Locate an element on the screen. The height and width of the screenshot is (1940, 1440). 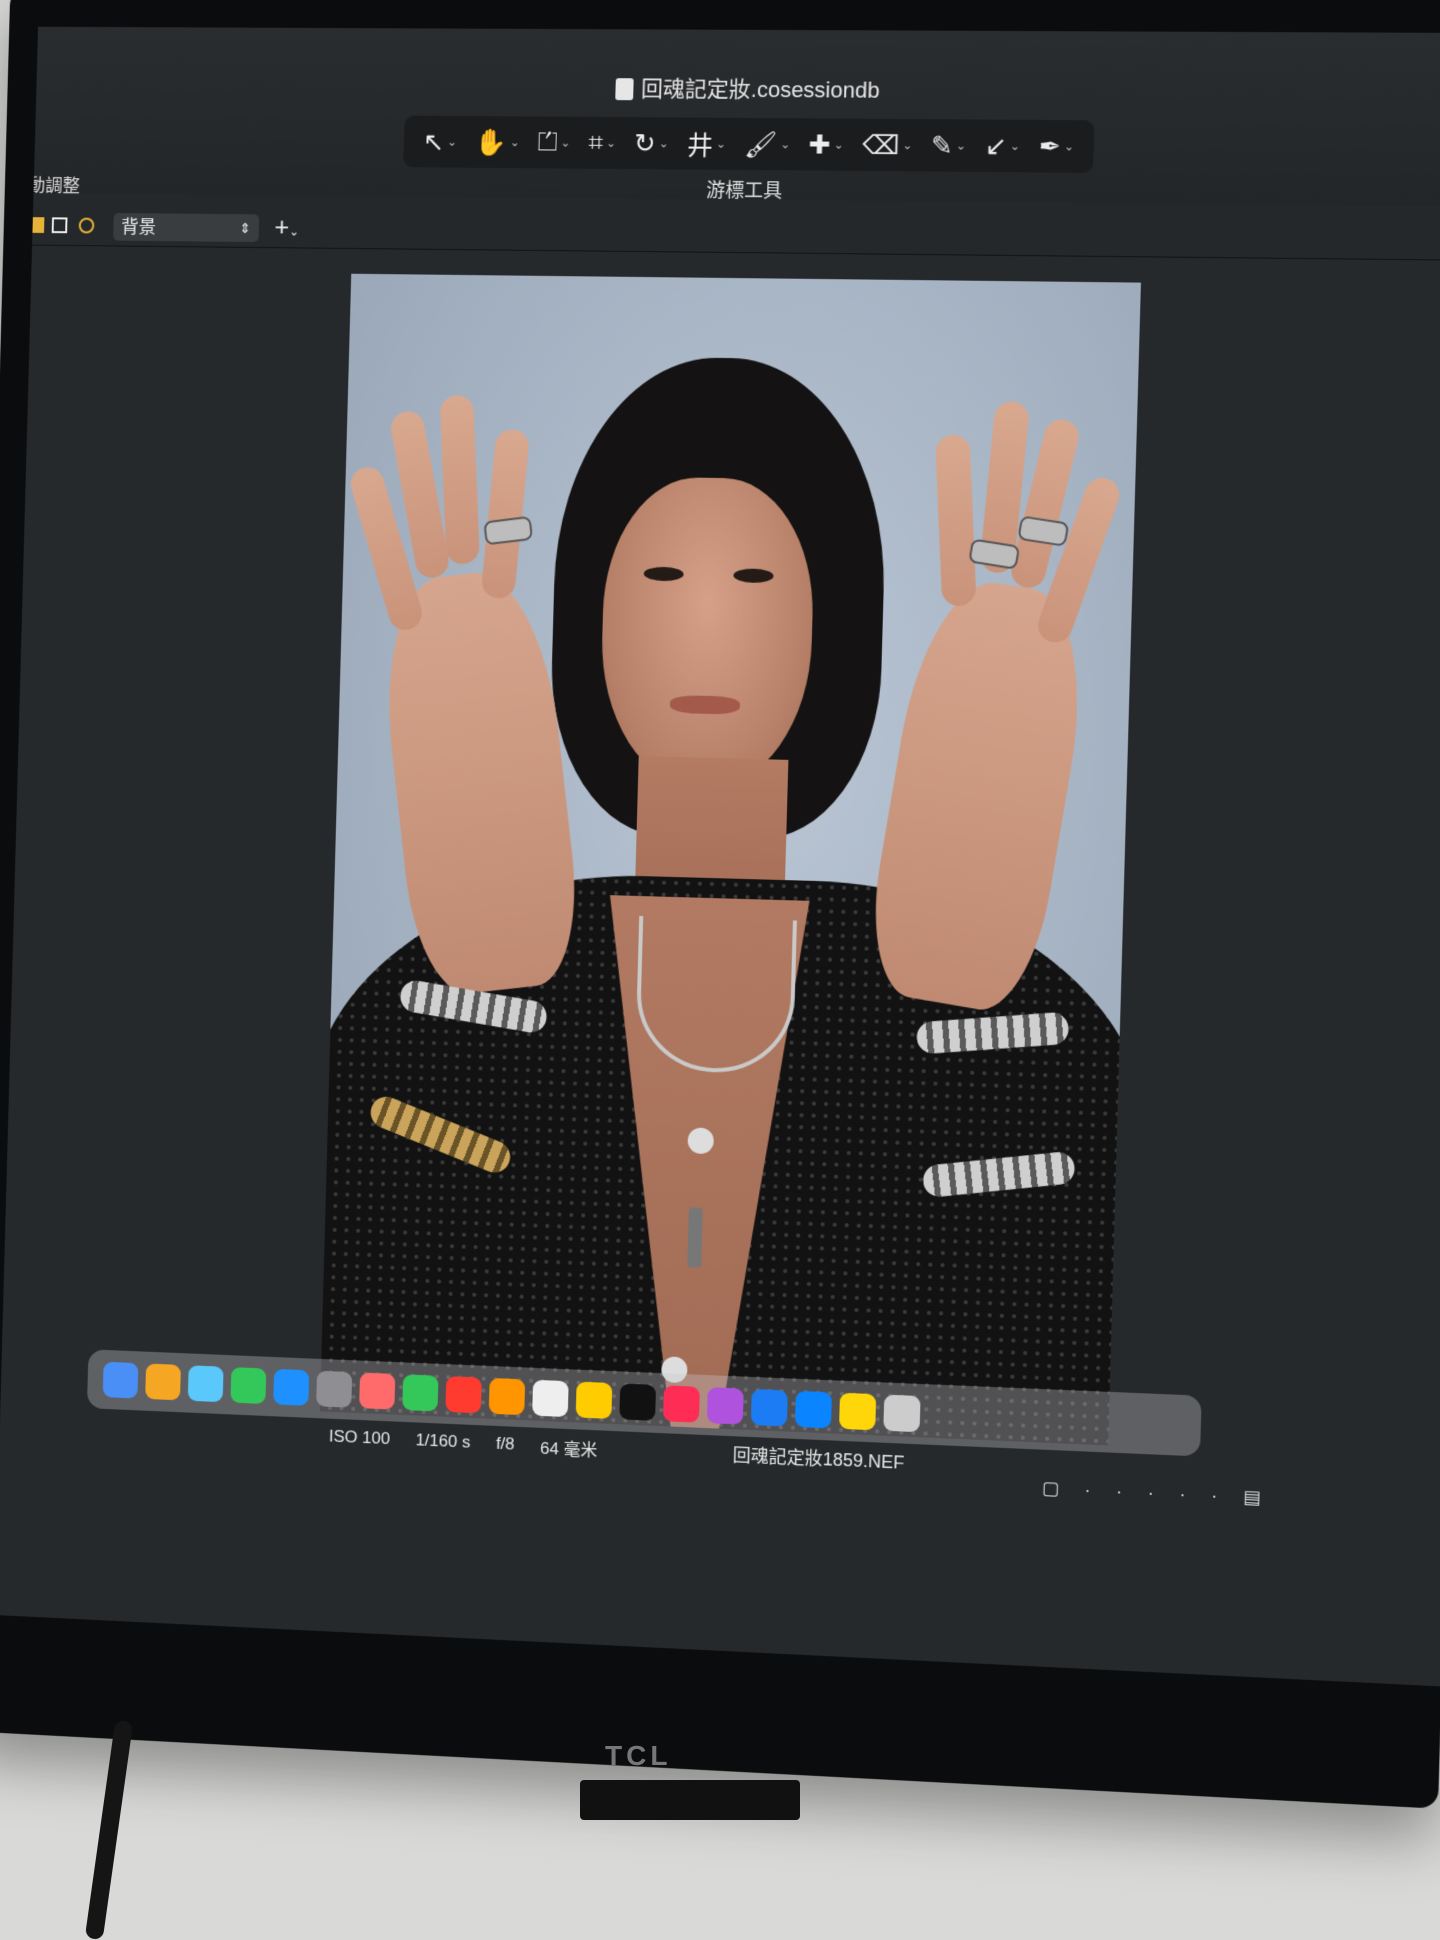
tool-palette: ↖ ⌄ ✋ ⌄ ⏍ ⌄ ⌗ ⌄ ↻ ⌄ 井 ⌄ 🖌 ⌄ ✚ ⌄ ⌫ ⌄ ✎ ⌄ ↙ ⌄ ✒ ⌄ is located at coordinates (749, 144).